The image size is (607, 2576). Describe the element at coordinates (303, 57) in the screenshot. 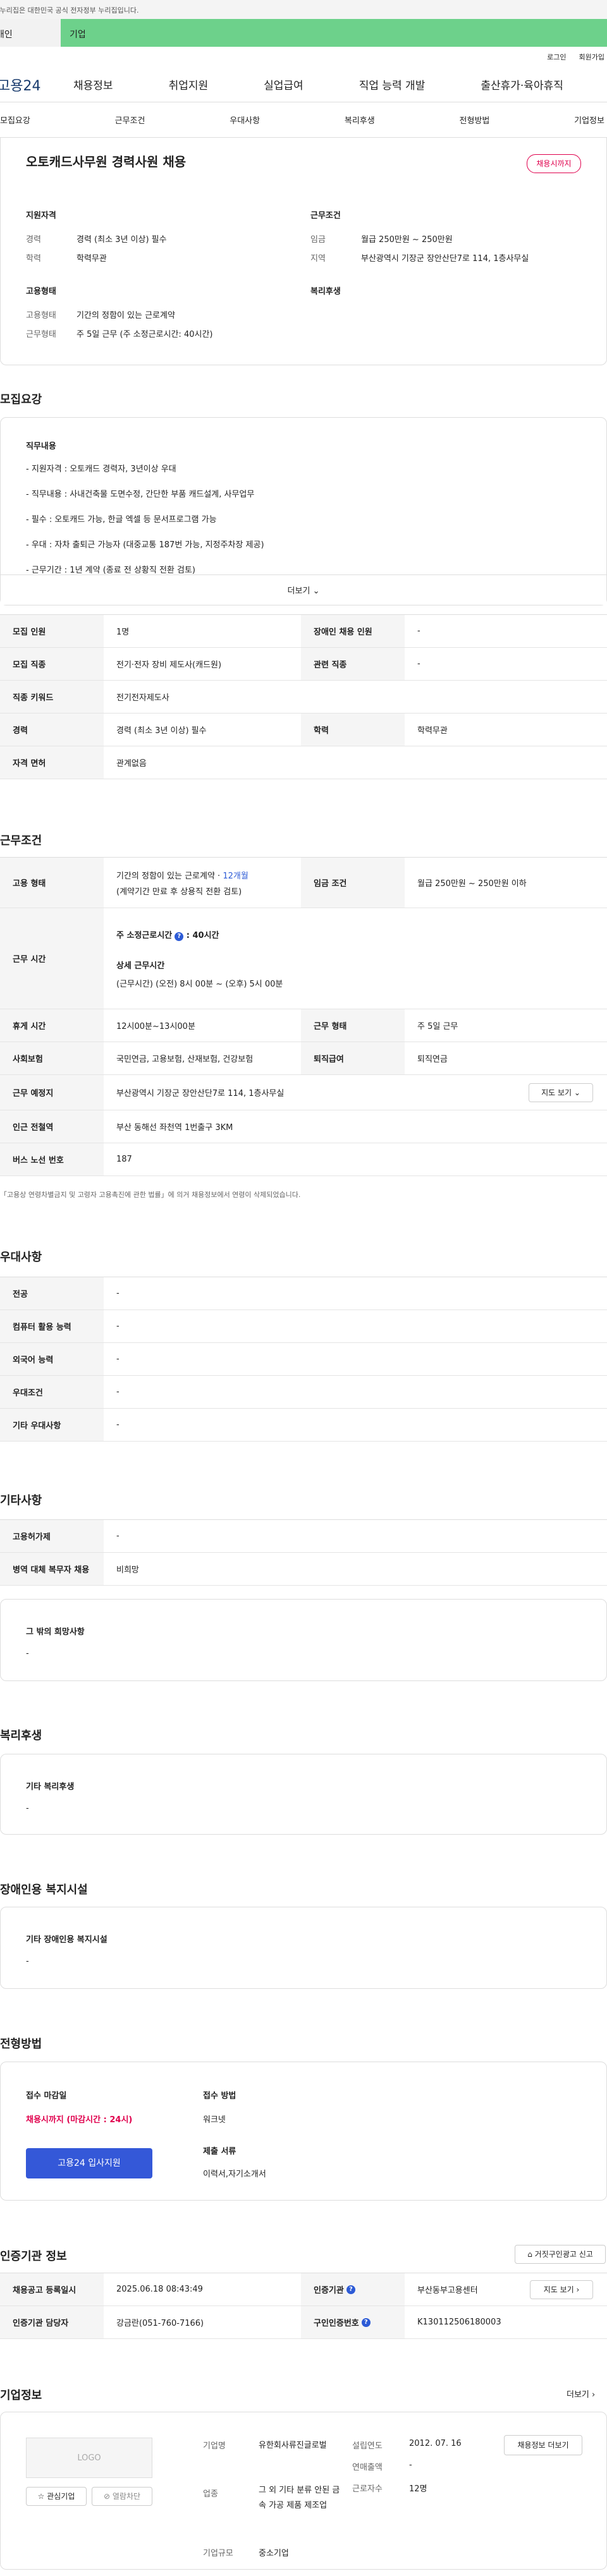

I see `util-nav: 로그인 회원가입` at that location.